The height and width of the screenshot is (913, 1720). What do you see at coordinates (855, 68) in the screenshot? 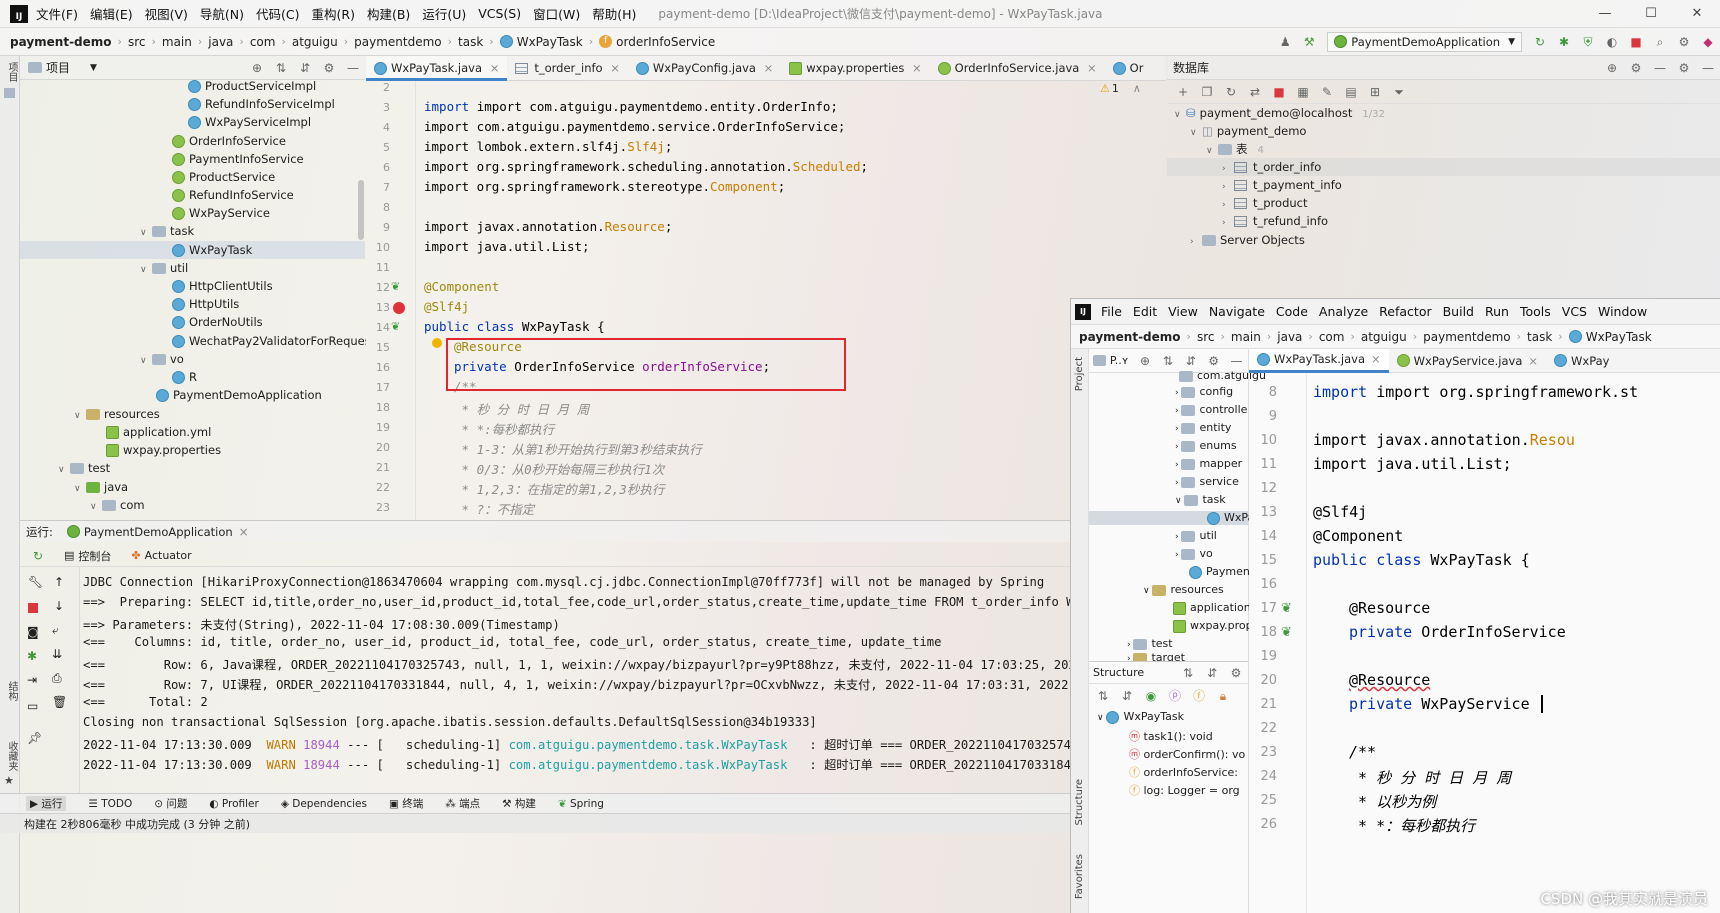
I see `tab-wxpay-properties: wxpay.properties ×` at bounding box center [855, 68].